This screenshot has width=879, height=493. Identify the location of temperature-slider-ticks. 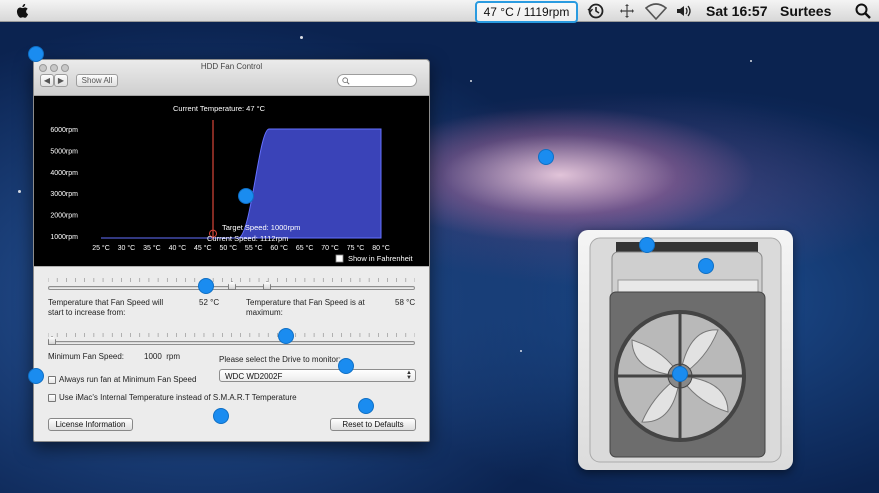
(231, 280).